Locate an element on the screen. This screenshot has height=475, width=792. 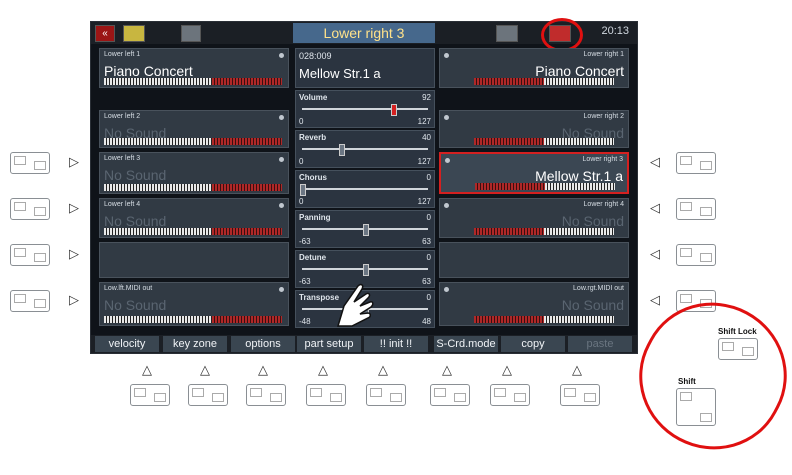
softkey-6: S-Crd.mode is located at coordinates (466, 344).